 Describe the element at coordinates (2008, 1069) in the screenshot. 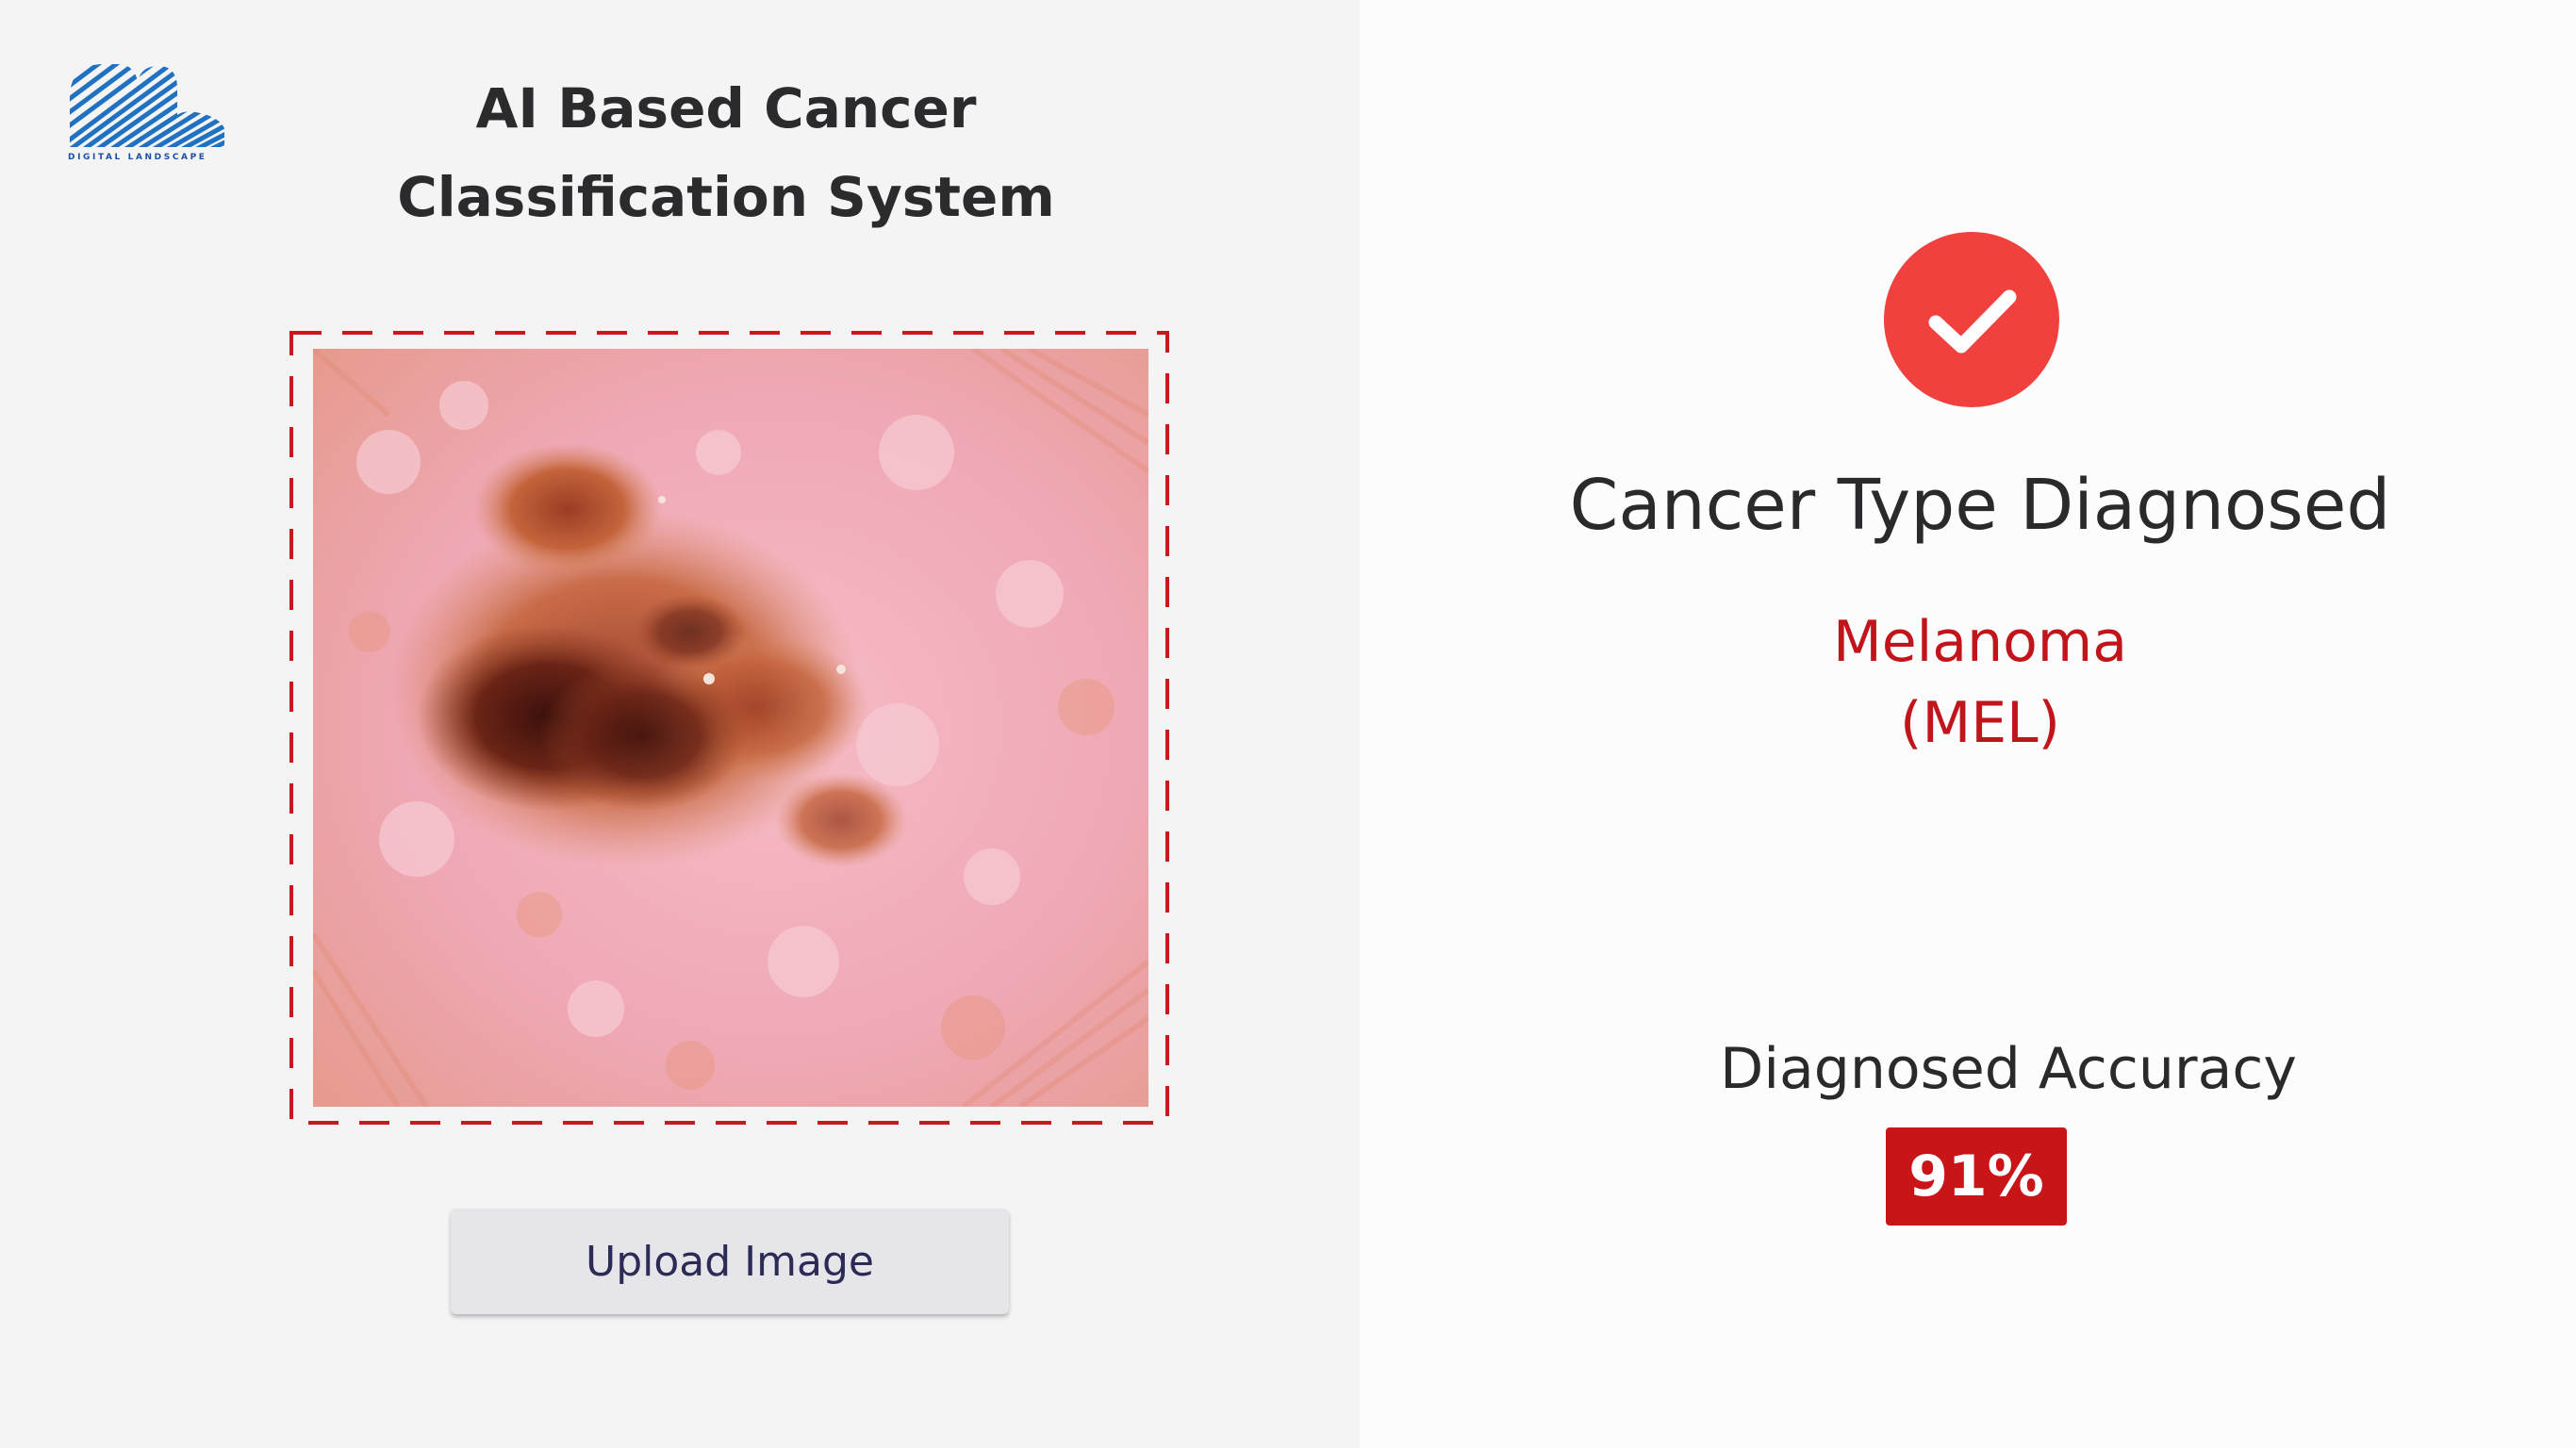

I see `accuracy-label: Diagnosed Accuracy` at that location.